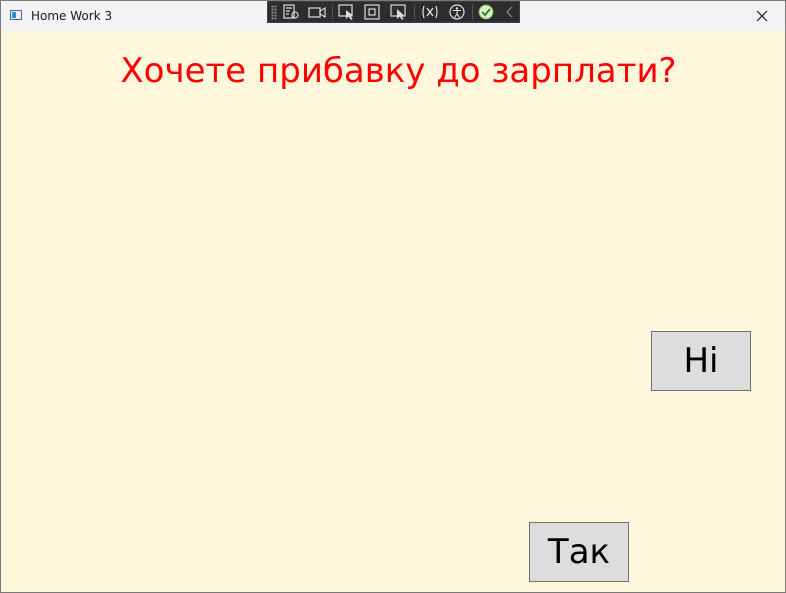 The height and width of the screenshot is (593, 786). I want to click on question-label: Хочете прибавку до зарплати?, so click(398, 71).